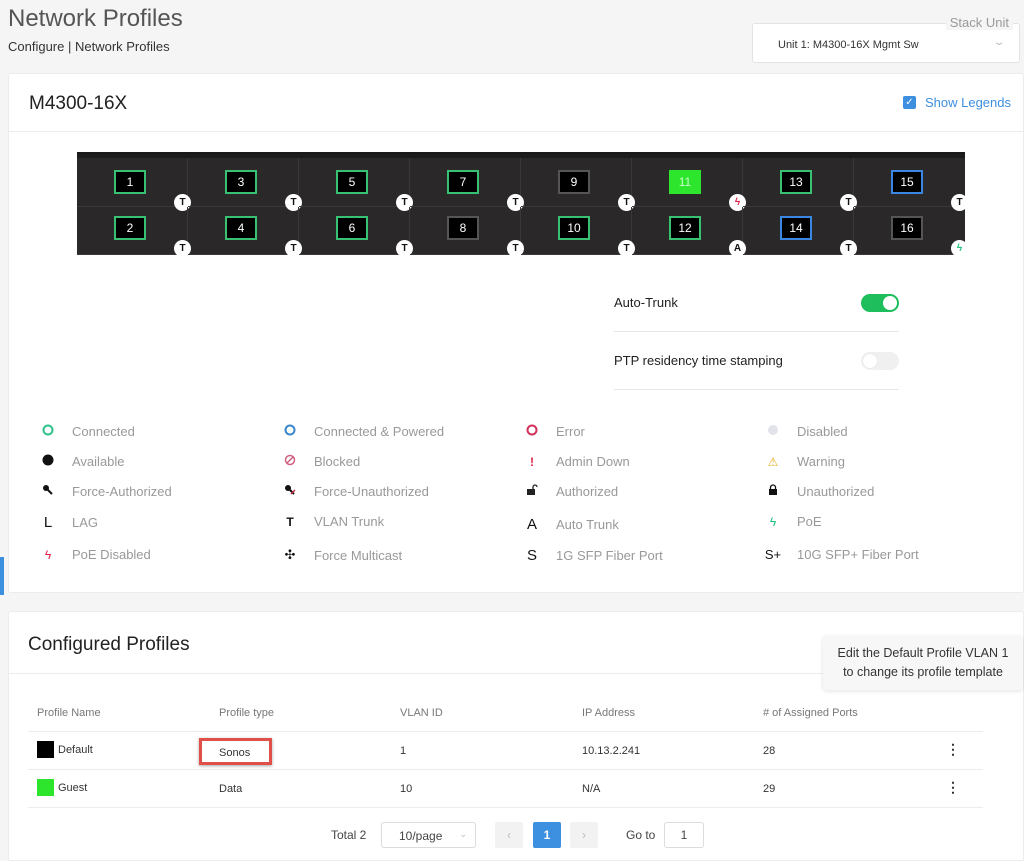 This screenshot has width=1024, height=861. I want to click on vlan-id: 10, so click(406, 789).